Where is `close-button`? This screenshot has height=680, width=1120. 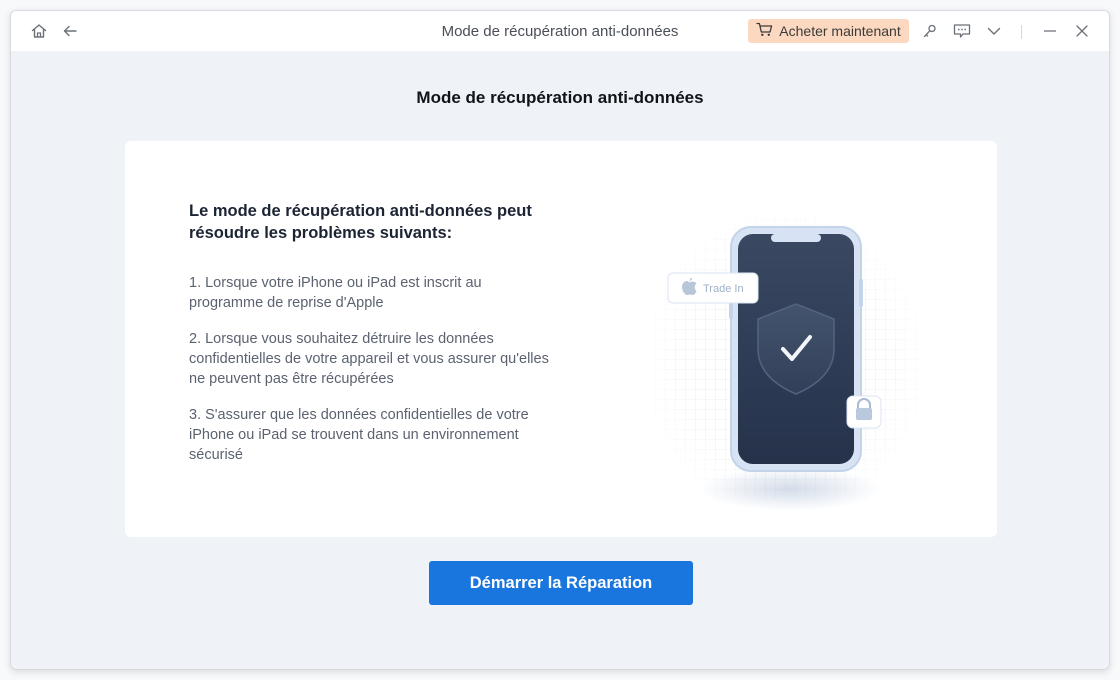 close-button is located at coordinates (1082, 31).